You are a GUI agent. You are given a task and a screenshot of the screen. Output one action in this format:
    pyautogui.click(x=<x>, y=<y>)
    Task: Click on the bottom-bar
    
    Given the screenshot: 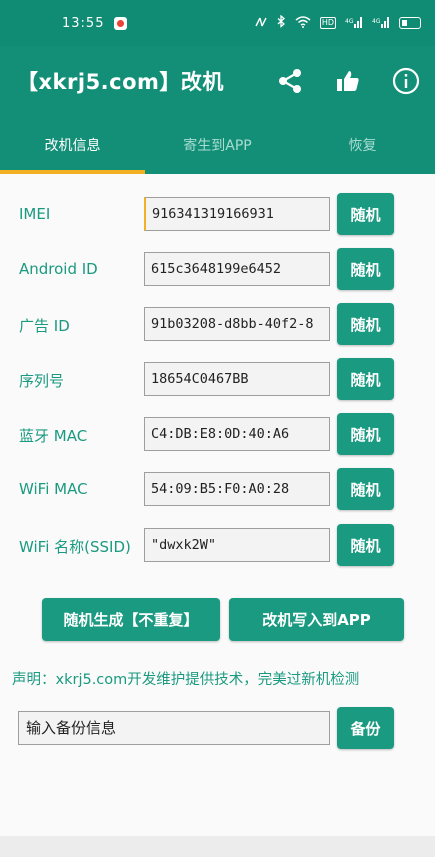 What is the action you would take?
    pyautogui.click(x=217, y=846)
    